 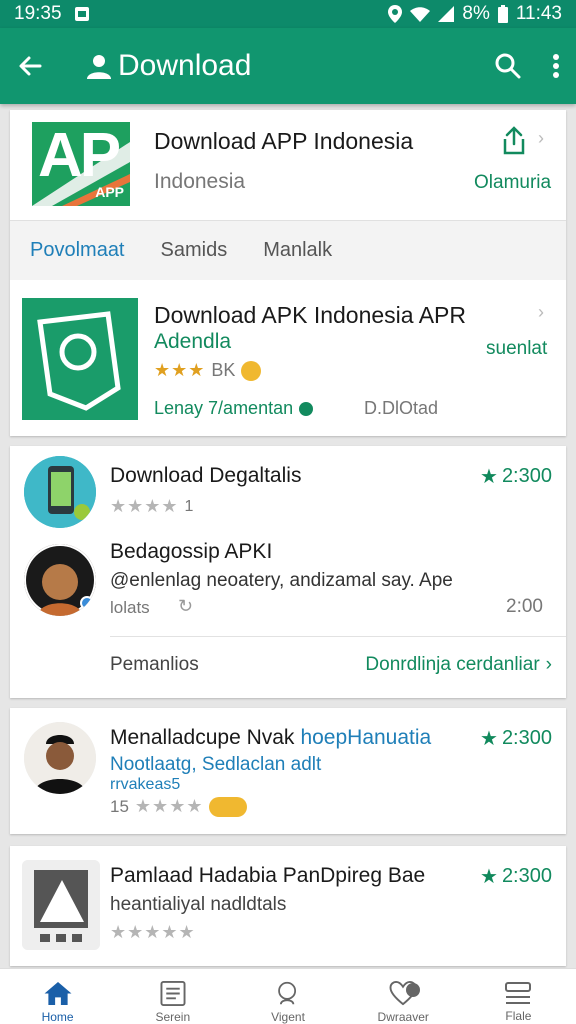 I want to click on search-icon, so click(x=508, y=66).